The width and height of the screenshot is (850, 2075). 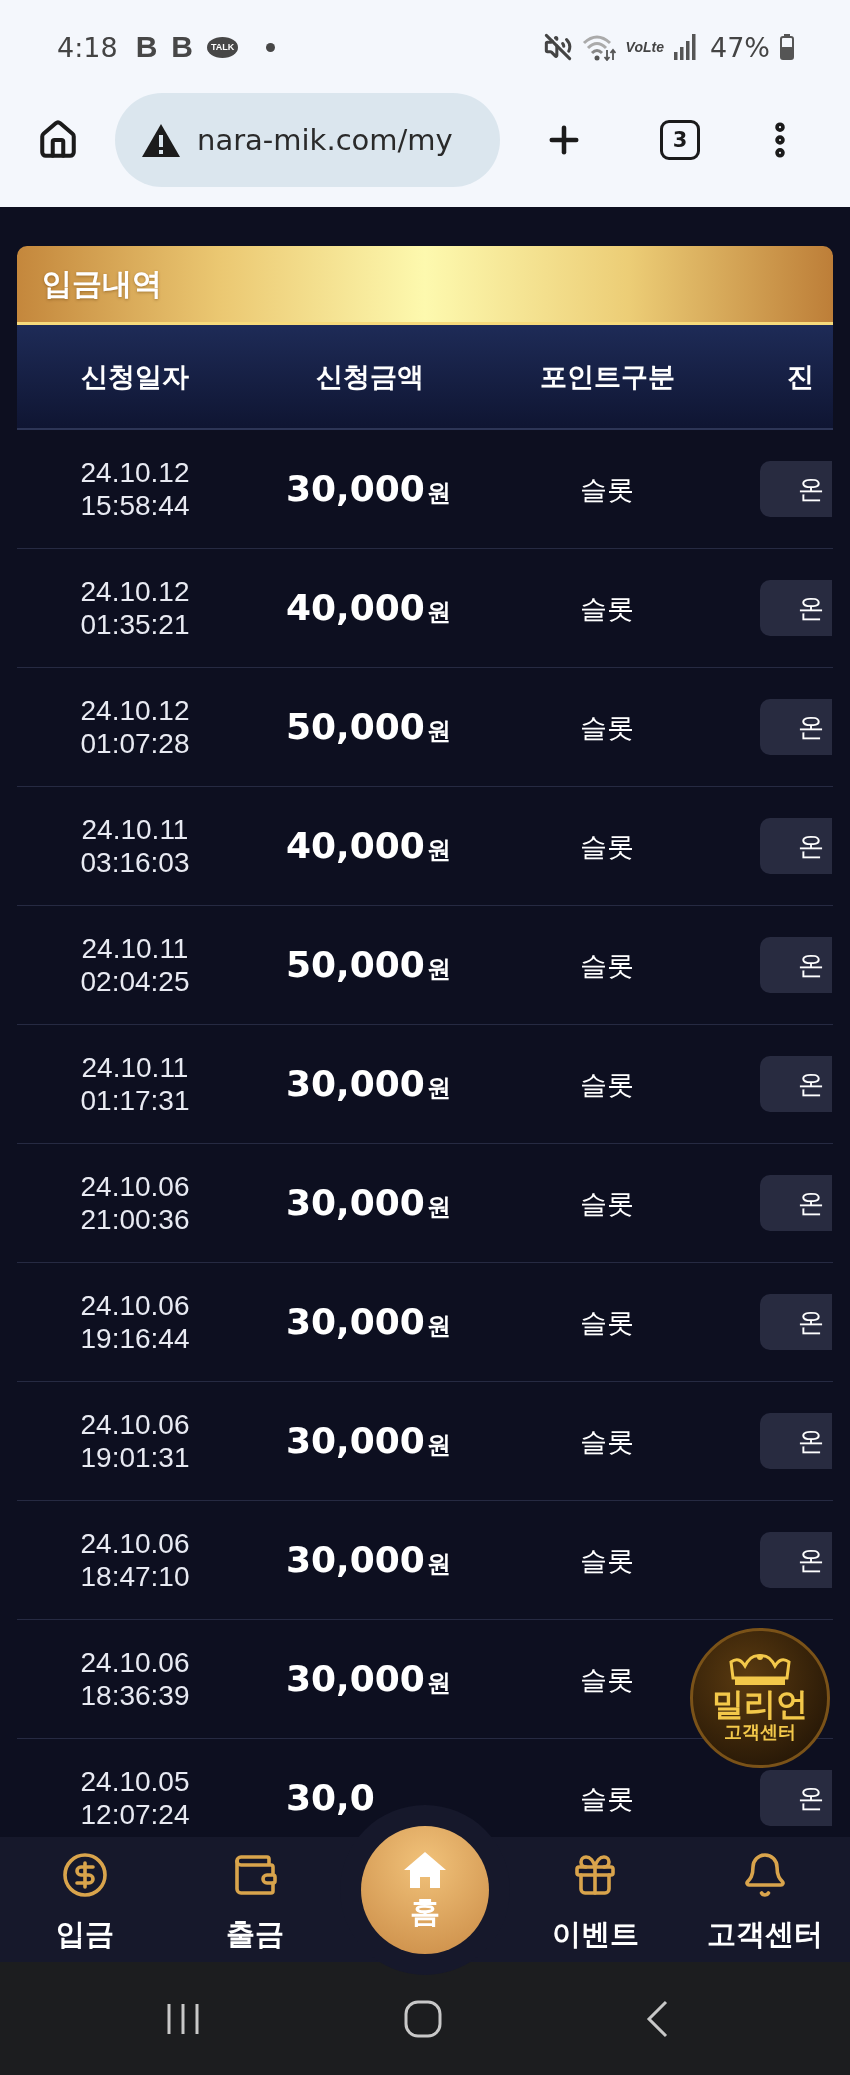 I want to click on tab-count-button: 3, so click(x=680, y=140).